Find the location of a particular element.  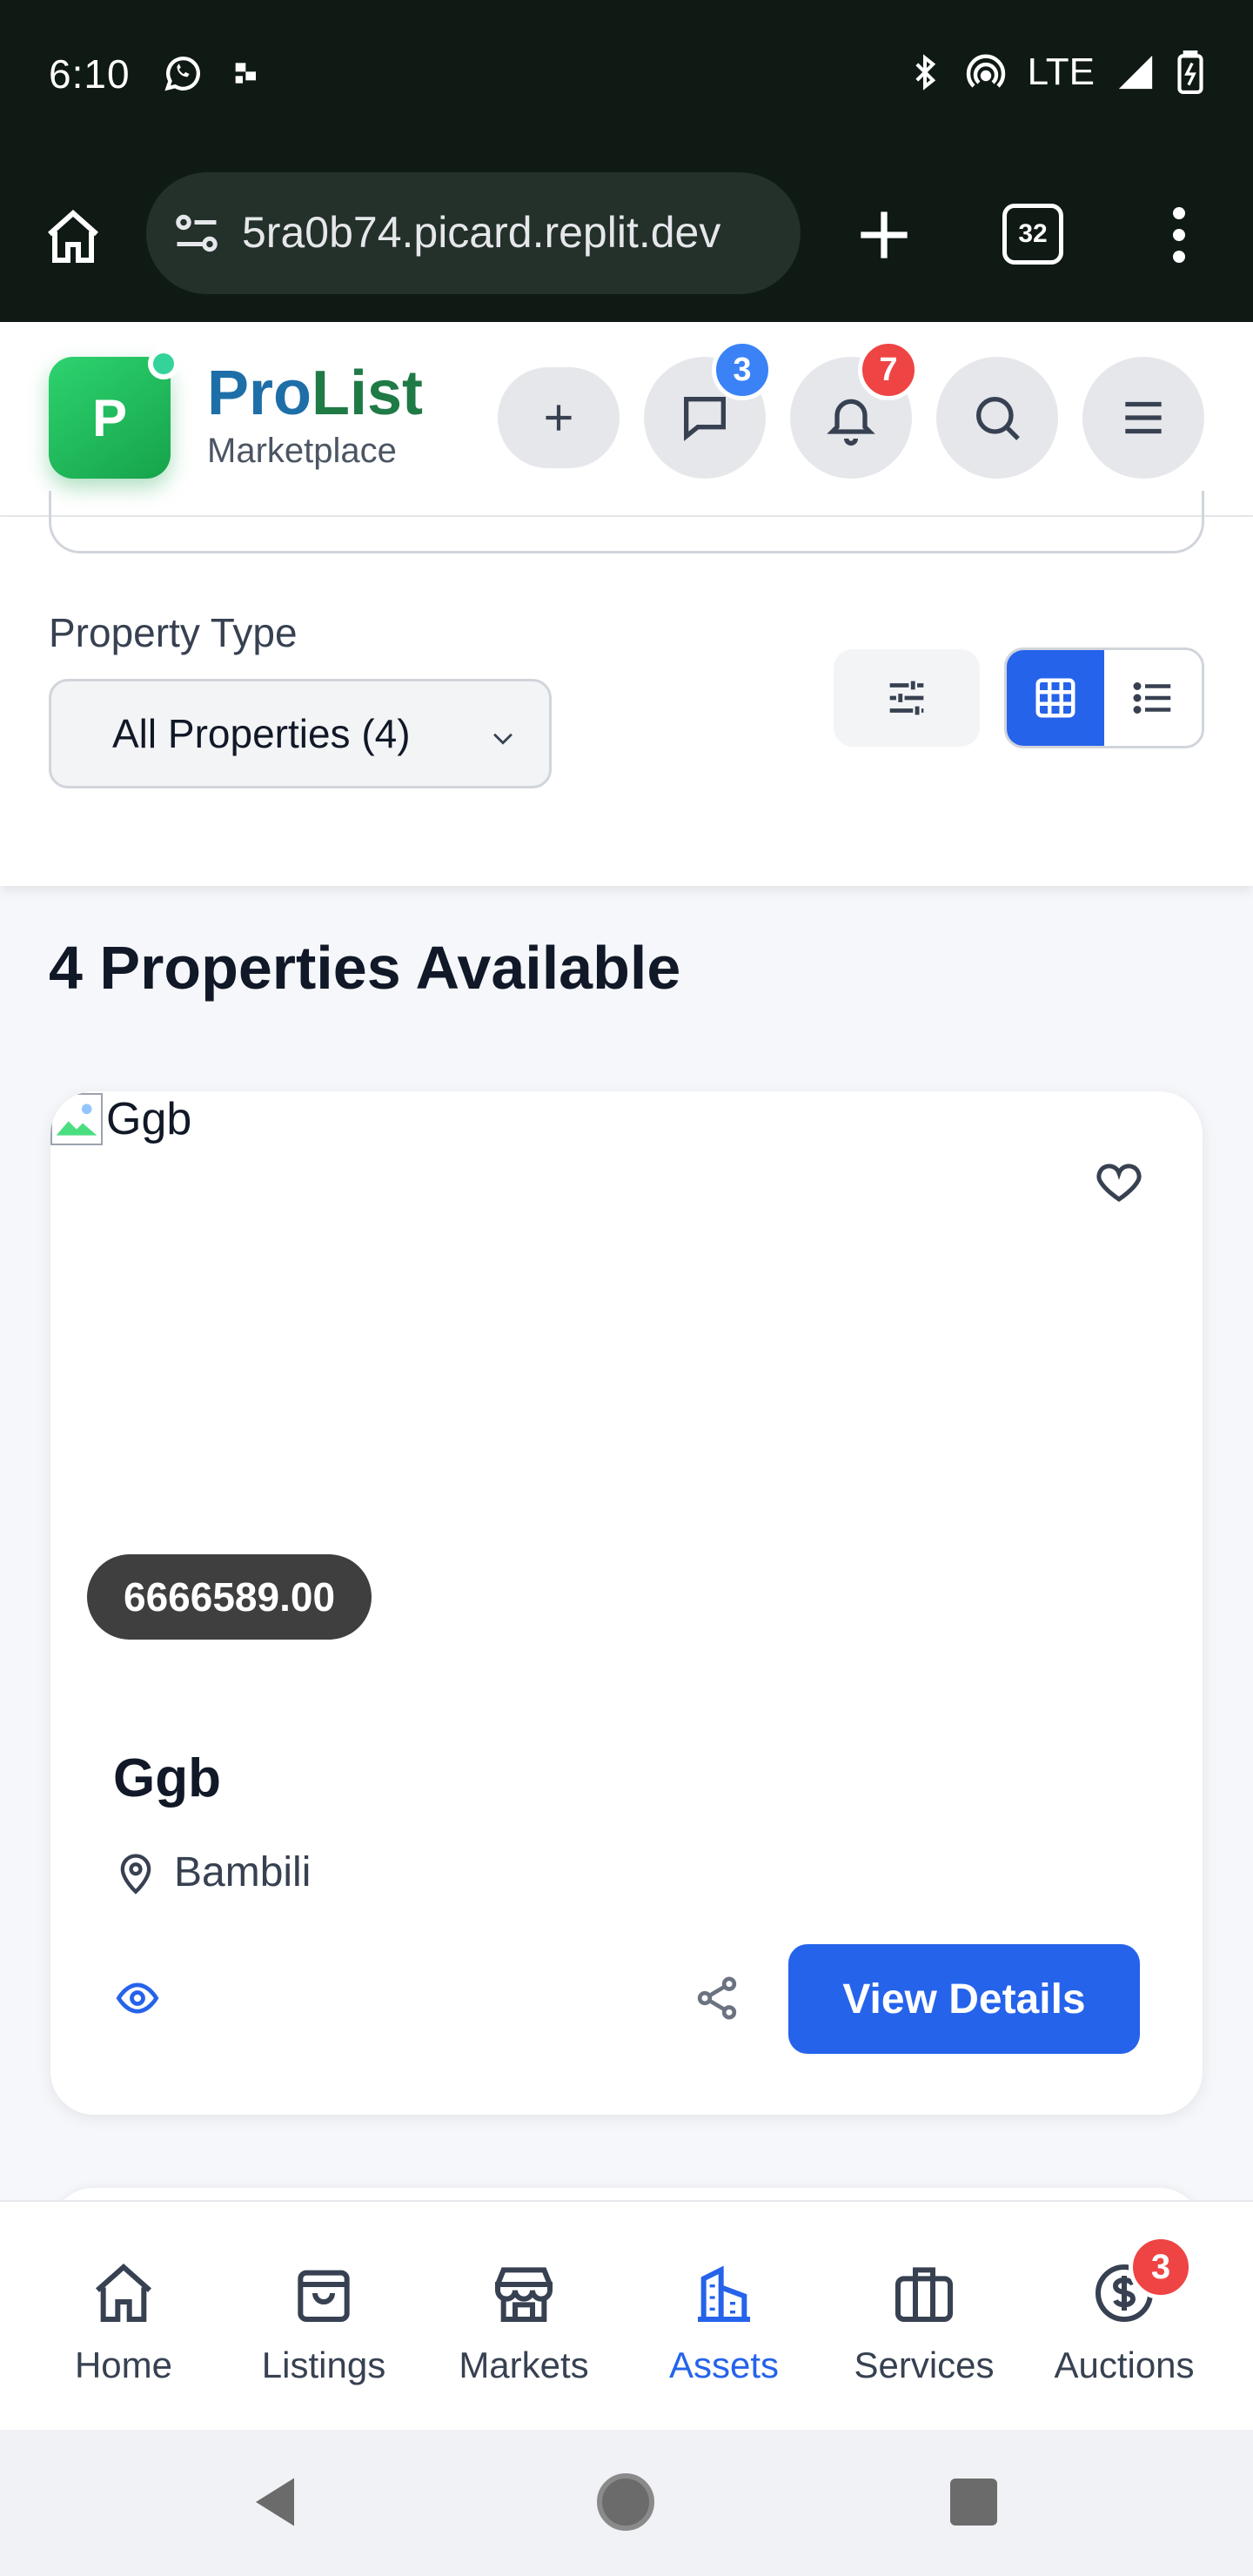

status-time: 6:10 is located at coordinates (90, 74).